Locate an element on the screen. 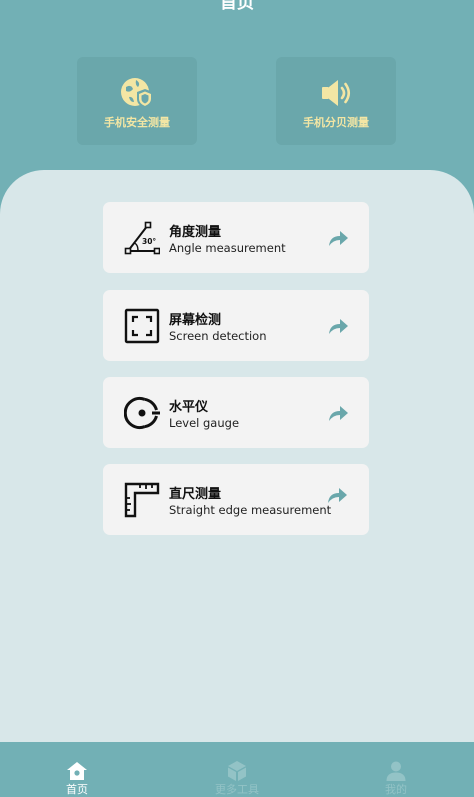 The height and width of the screenshot is (797, 474). nav-home-label: 首页 is located at coordinates (77, 789).